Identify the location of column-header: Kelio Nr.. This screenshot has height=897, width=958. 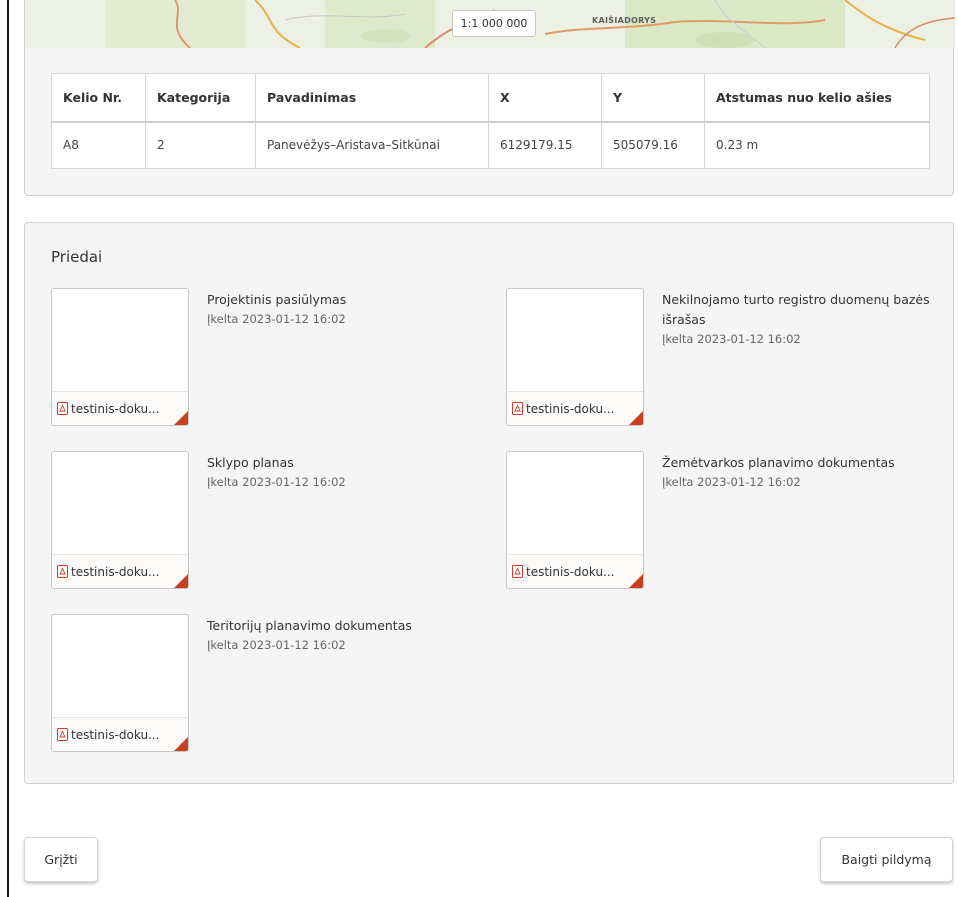
(98, 98).